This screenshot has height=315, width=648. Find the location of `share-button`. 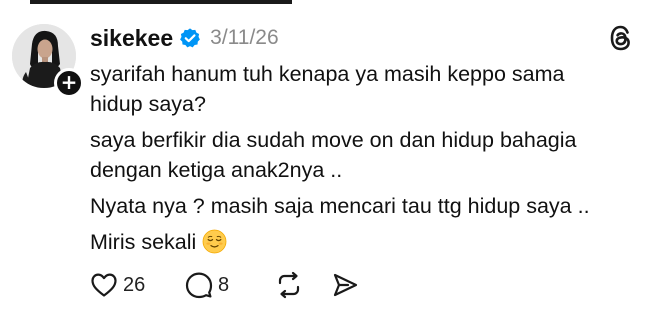

share-button is located at coordinates (345, 285).